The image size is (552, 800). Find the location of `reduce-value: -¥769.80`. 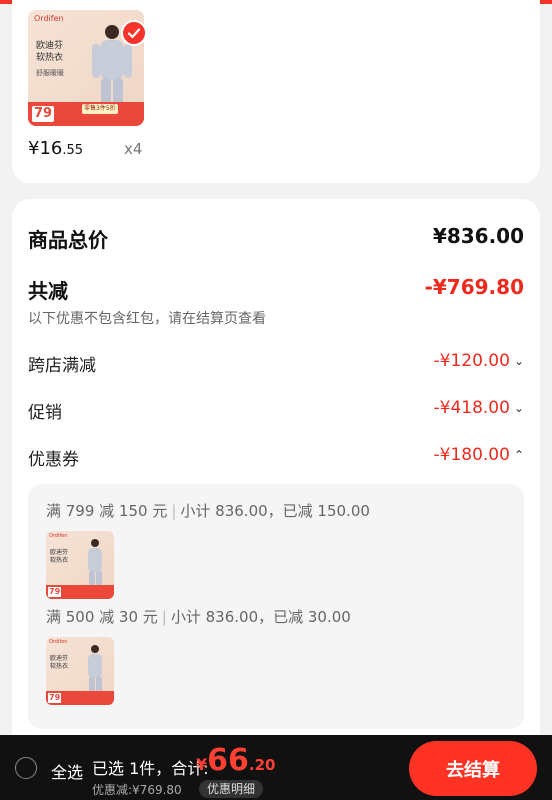

reduce-value: -¥769.80 is located at coordinates (474, 287).